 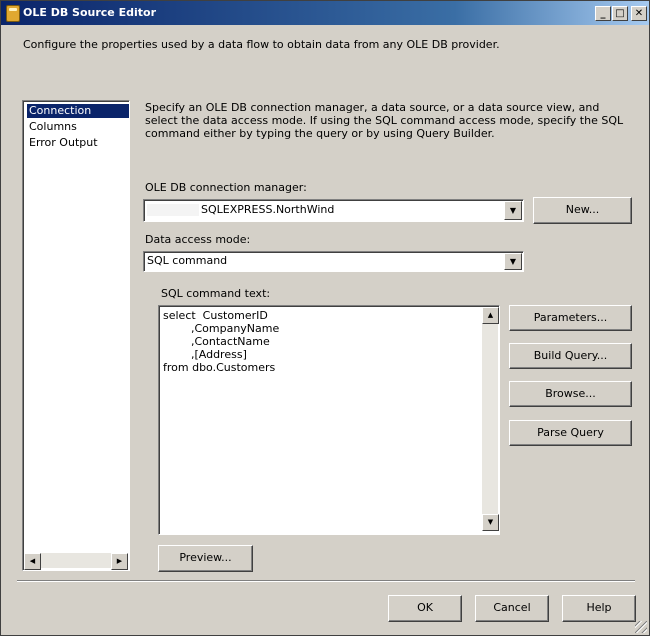 What do you see at coordinates (226, 187) in the screenshot?
I see `connection-label: OLE DB connection manager:` at bounding box center [226, 187].